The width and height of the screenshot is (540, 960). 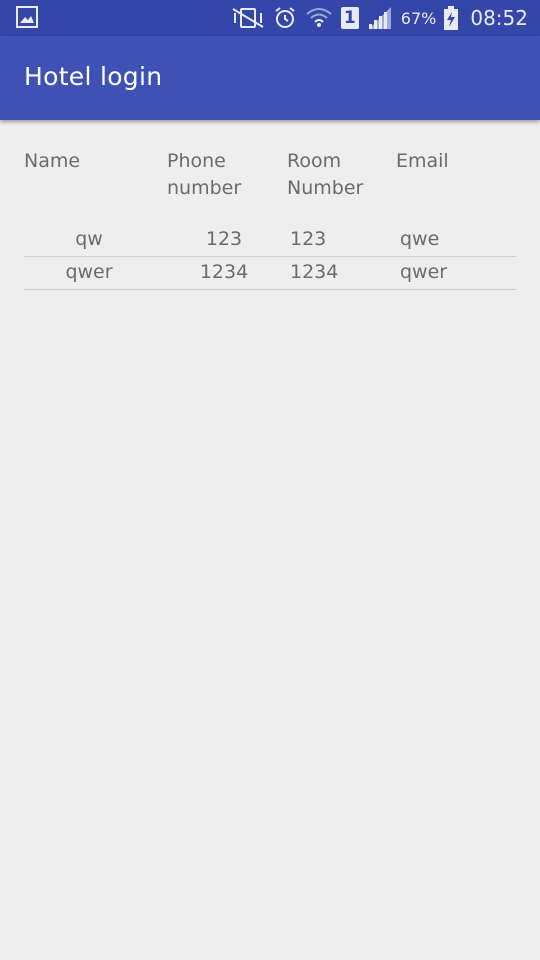 I want to click on status-bar: 1 67% 08:52, so click(x=270, y=18).